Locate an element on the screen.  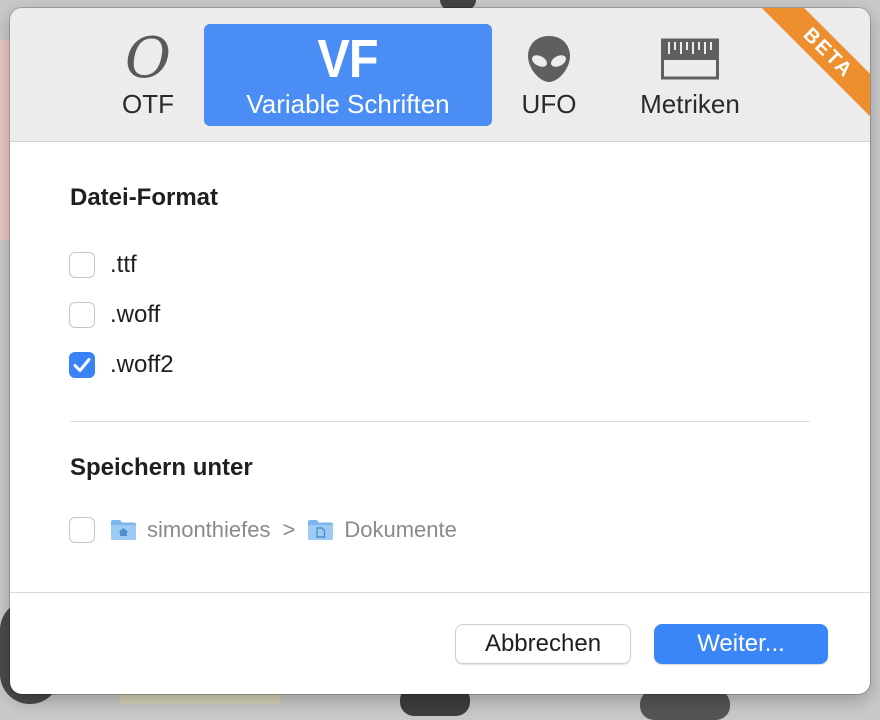
alien-icon is located at coordinates (549, 59).